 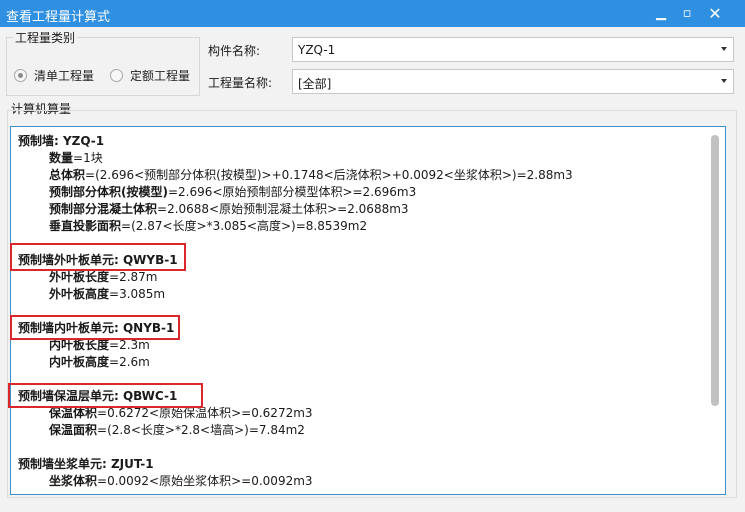 I want to click on calc-line-insulation-area: 保温面积=(2.8<长度>*2.8<墙高>)=7.84m2, so click(x=177, y=430).